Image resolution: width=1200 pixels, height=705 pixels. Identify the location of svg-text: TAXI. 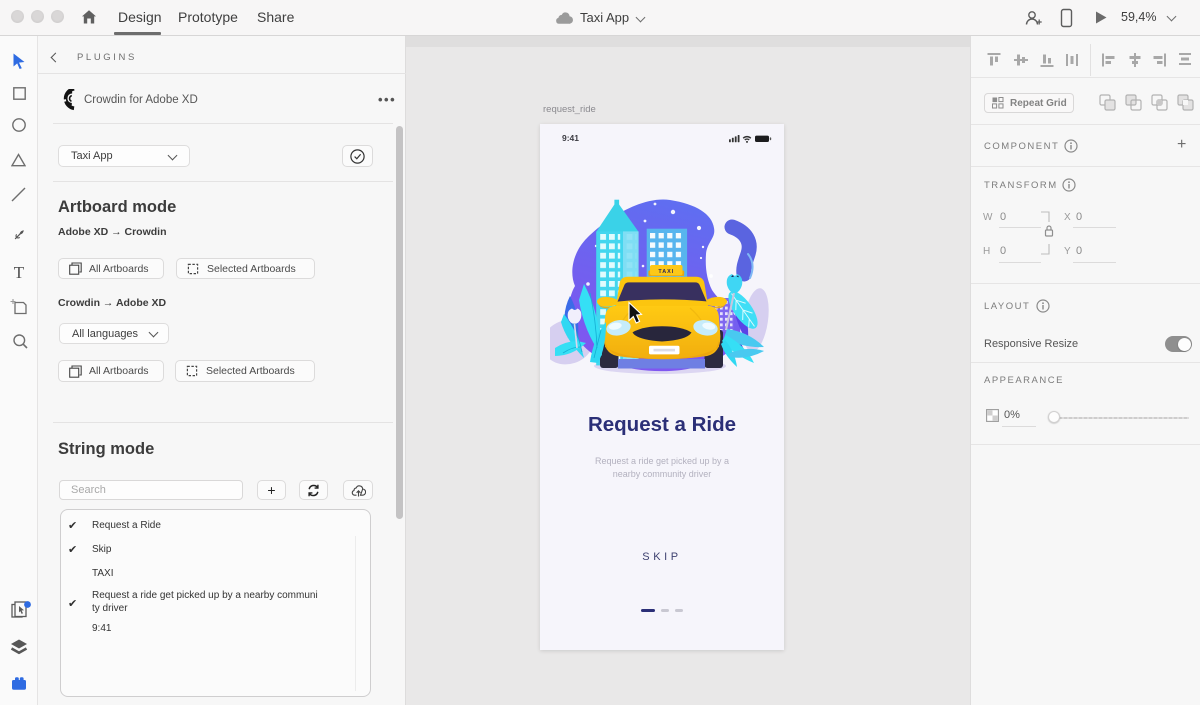
(666, 272).